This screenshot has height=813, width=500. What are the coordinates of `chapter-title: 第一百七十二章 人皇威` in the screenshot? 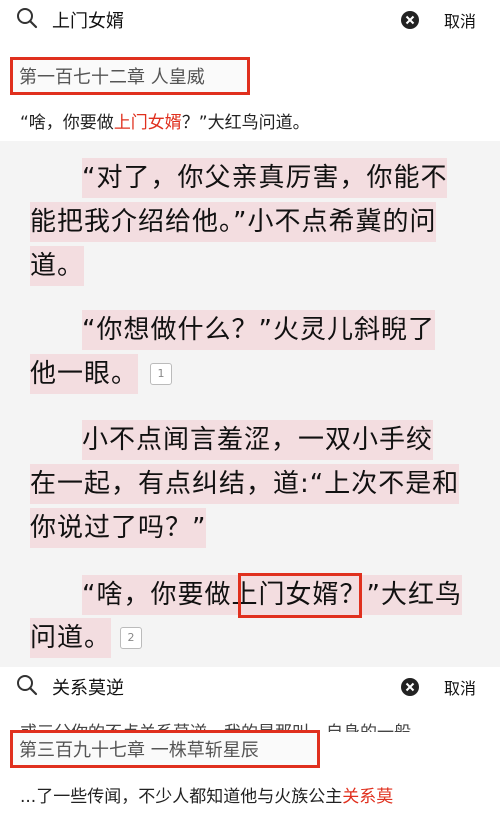 It's located at (130, 76).